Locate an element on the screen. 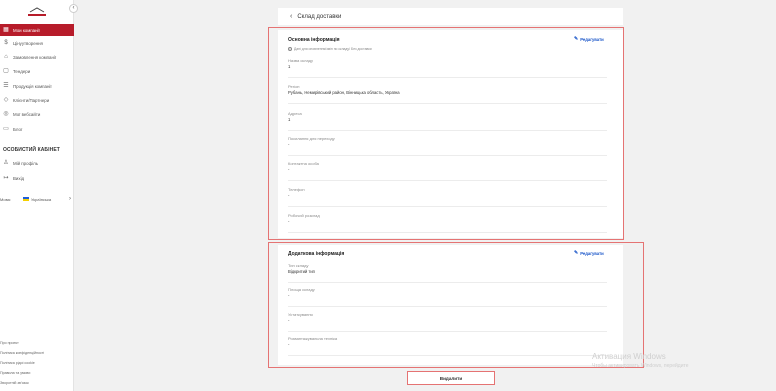  sidebar-item-label: Мои компанії is located at coordinates (26, 30).